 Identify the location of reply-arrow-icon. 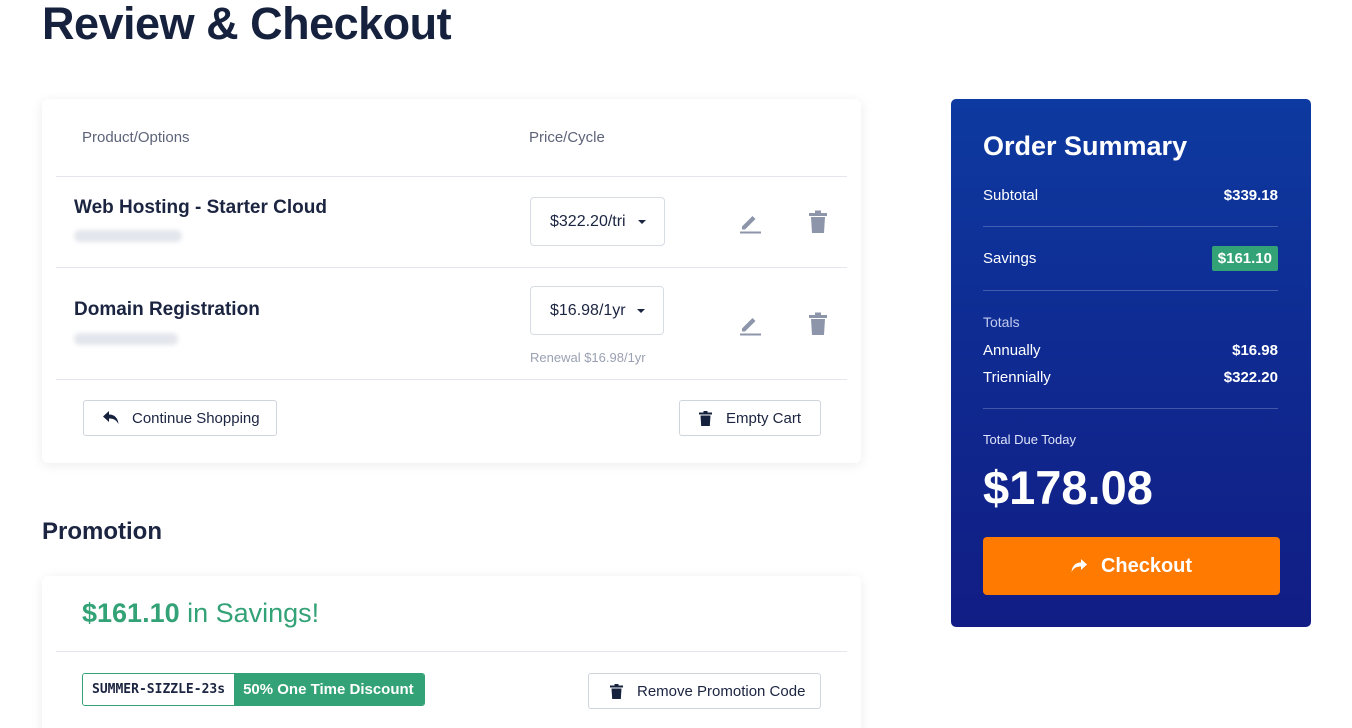
(111, 418).